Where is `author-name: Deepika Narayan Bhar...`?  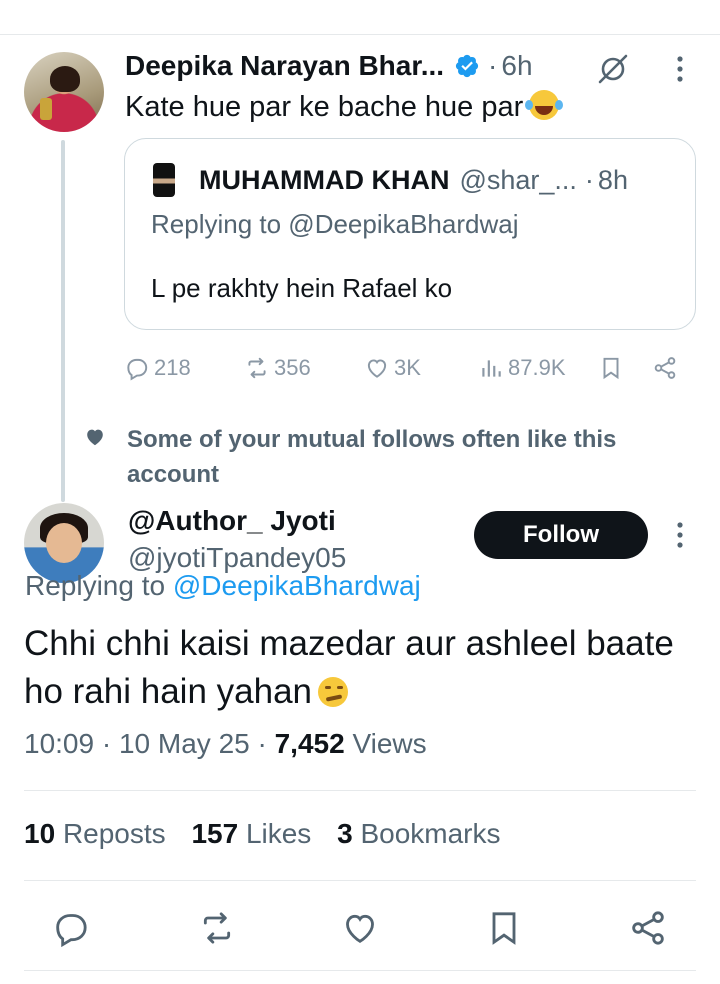
author-name: Deepika Narayan Bhar... is located at coordinates (284, 66).